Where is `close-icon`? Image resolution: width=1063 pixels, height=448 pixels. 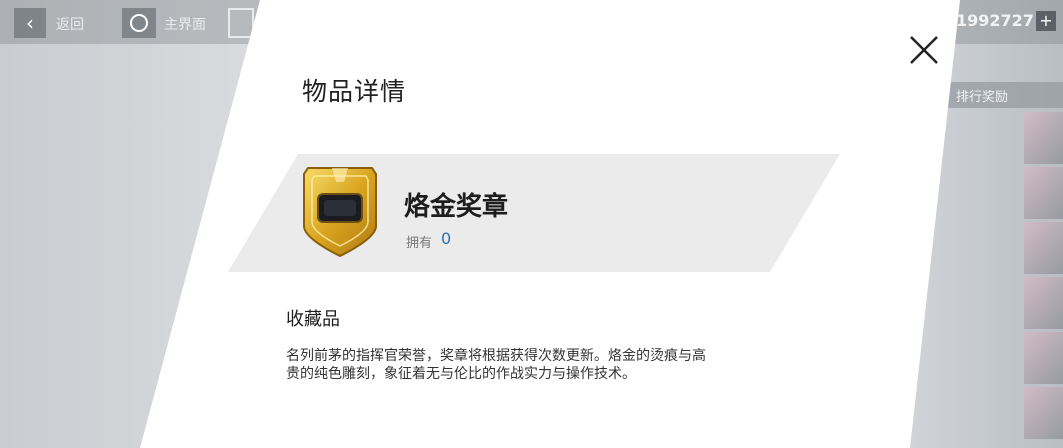
close-icon is located at coordinates (924, 50).